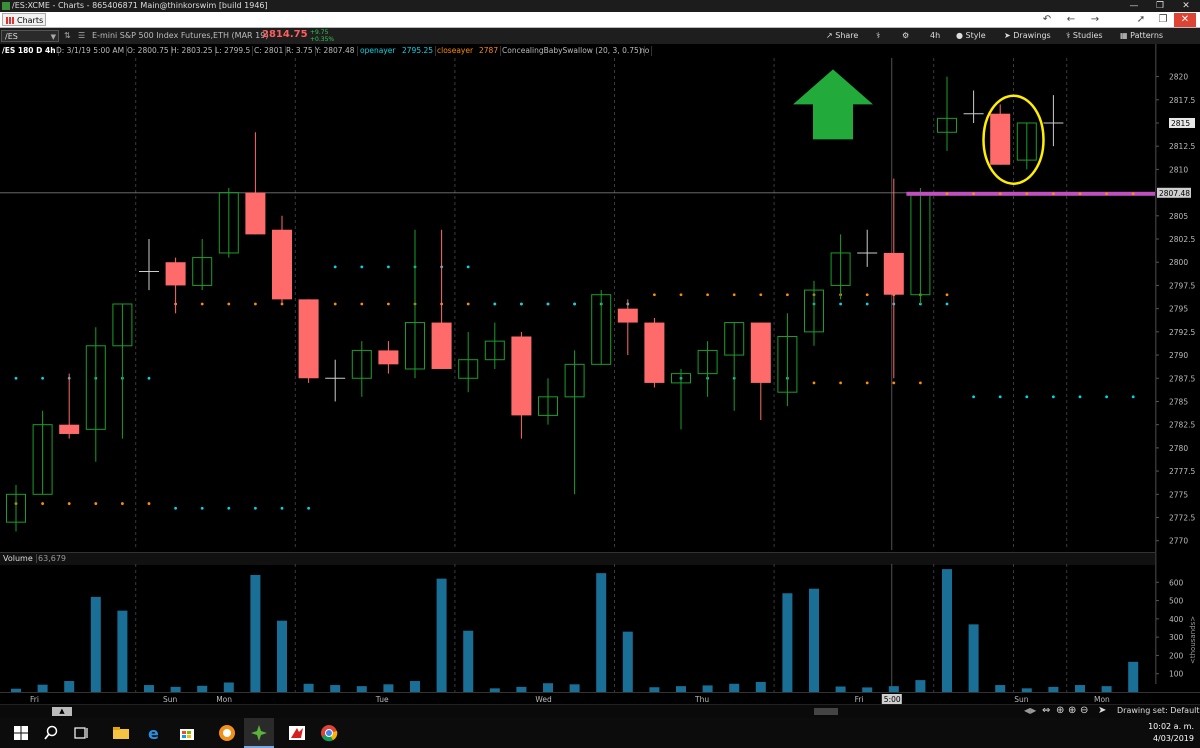 The width and height of the screenshot is (1200, 748). I want to click on edge-browser-icon: e, so click(155, 733).